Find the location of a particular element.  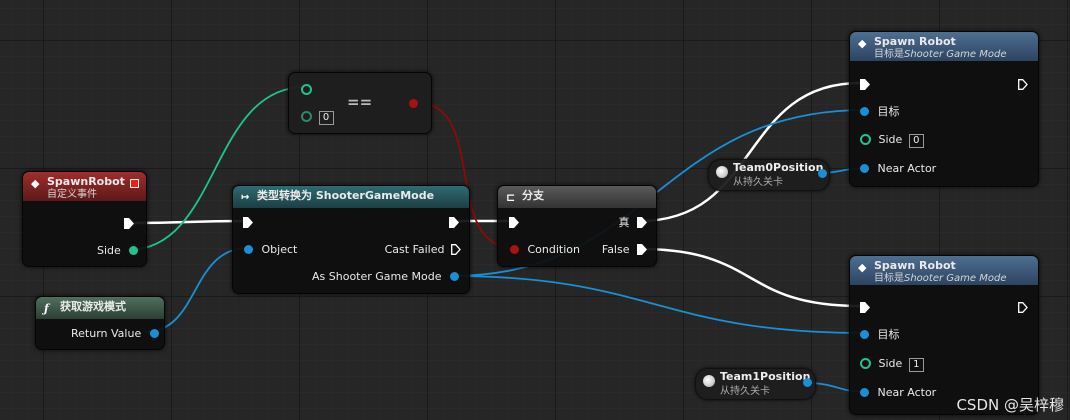

spawn1-exec-out-pin is located at coordinates (1023, 85).